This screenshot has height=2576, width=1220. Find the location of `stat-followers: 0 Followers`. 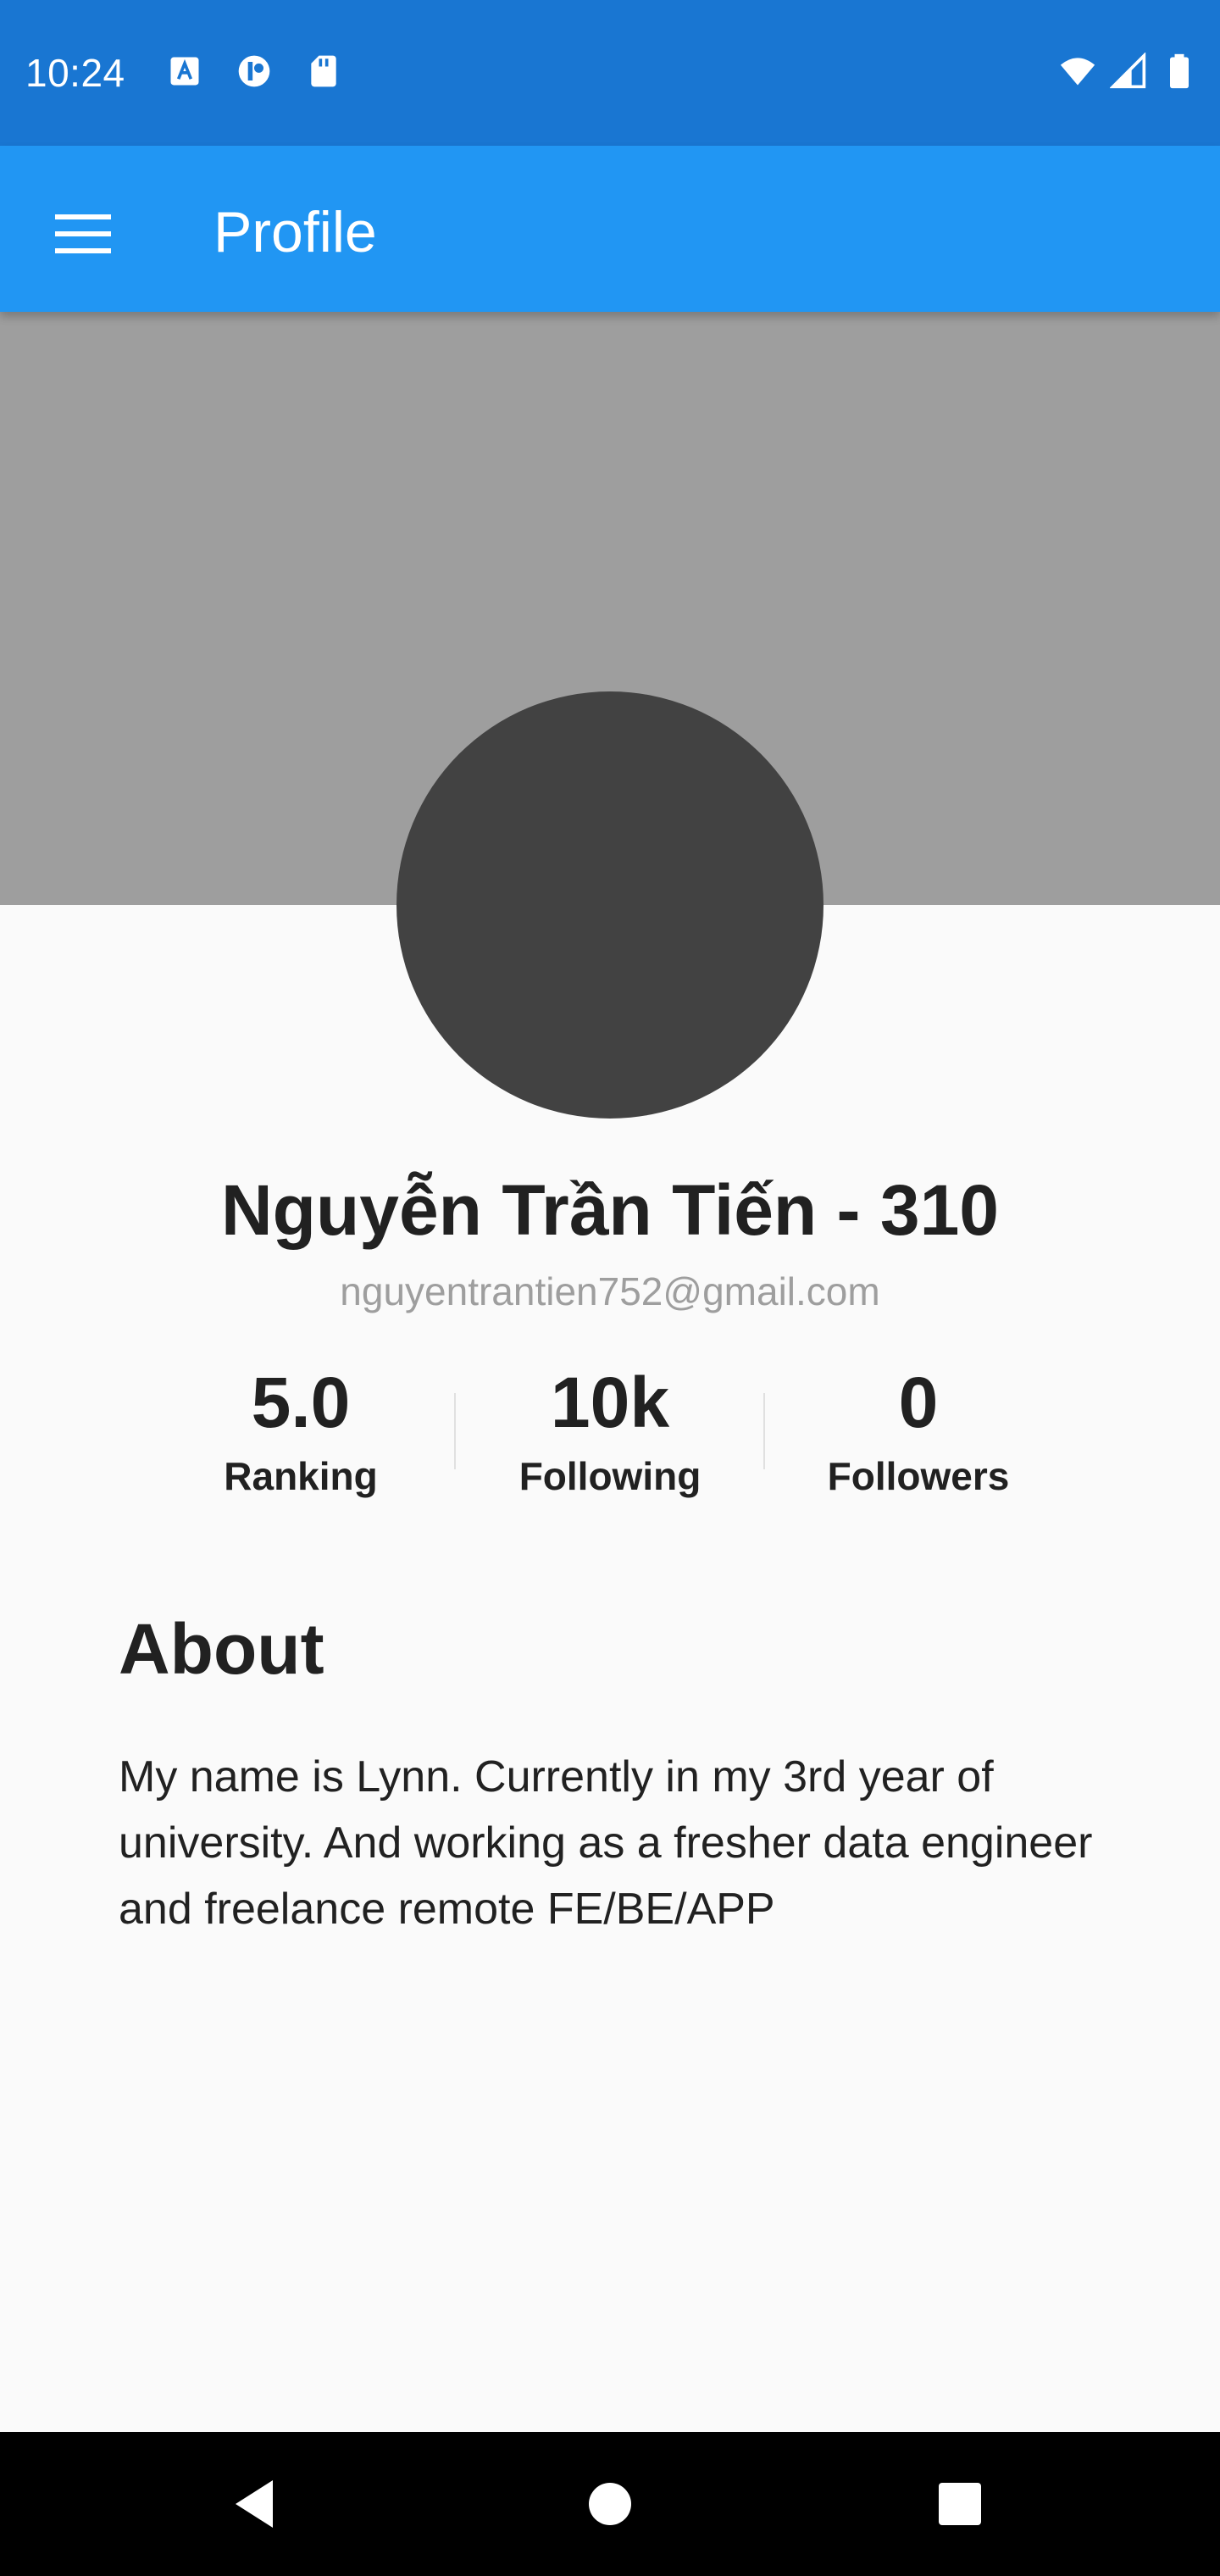

stat-followers: 0 Followers is located at coordinates (918, 1428).